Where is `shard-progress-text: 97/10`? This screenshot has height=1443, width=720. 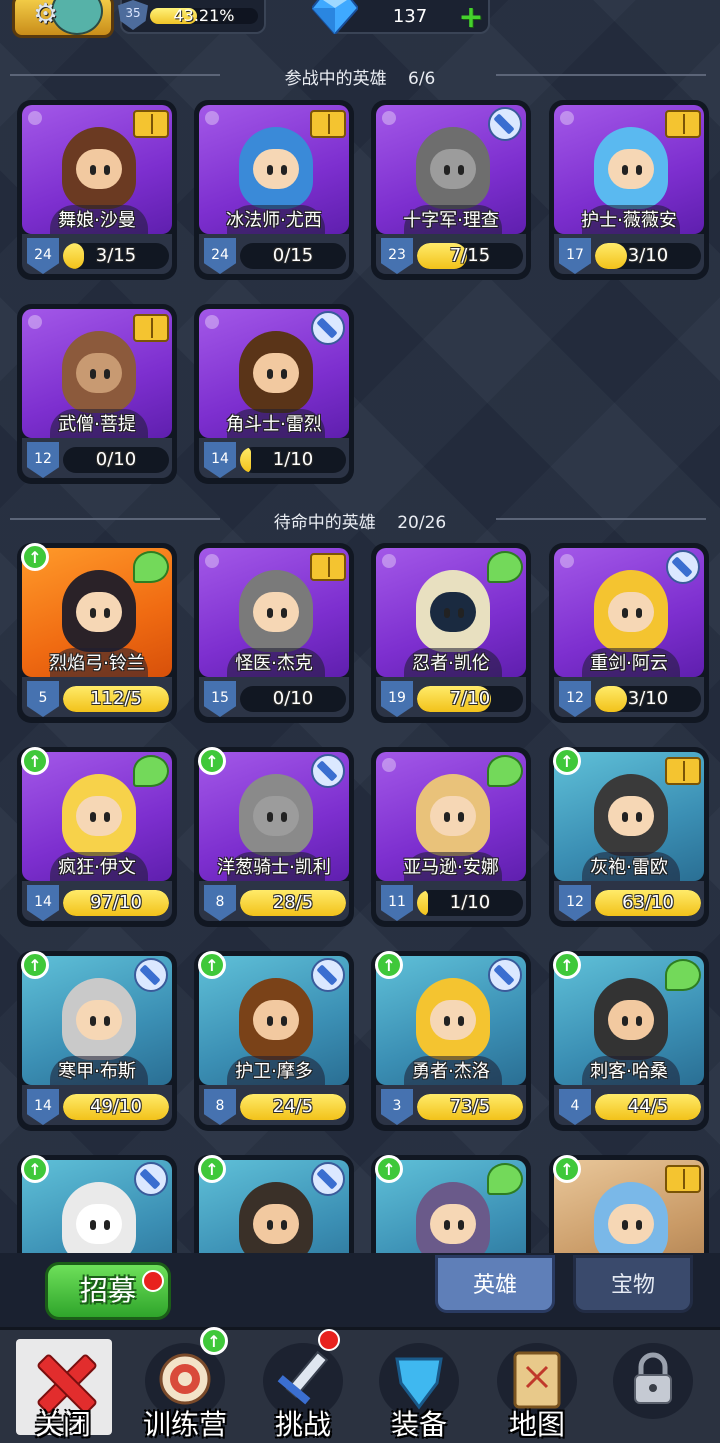 shard-progress-text: 97/10 is located at coordinates (116, 902).